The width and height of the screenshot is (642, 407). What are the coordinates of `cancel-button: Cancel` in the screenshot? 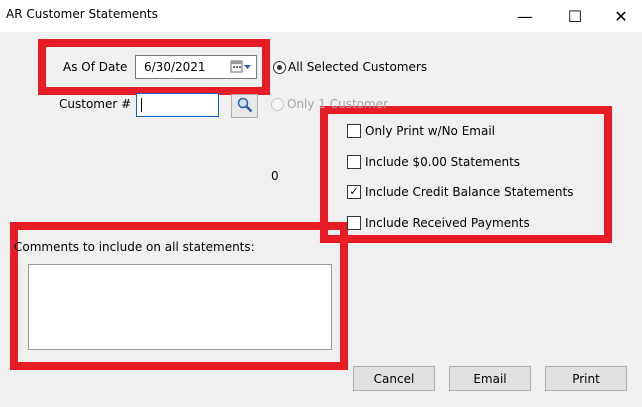 It's located at (394, 378).